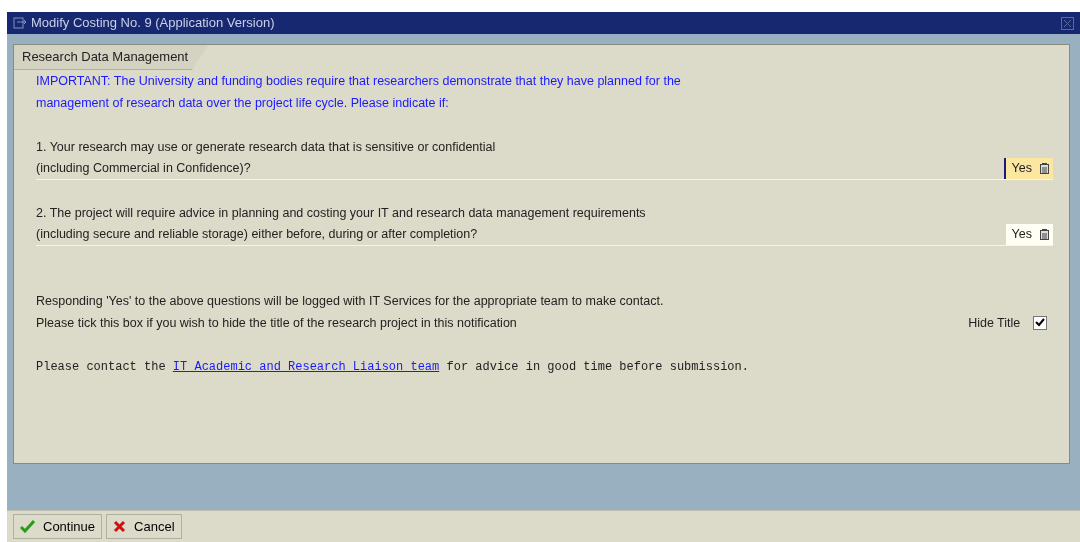 This screenshot has width=1080, height=542. I want to click on close-icon, so click(1067, 23).